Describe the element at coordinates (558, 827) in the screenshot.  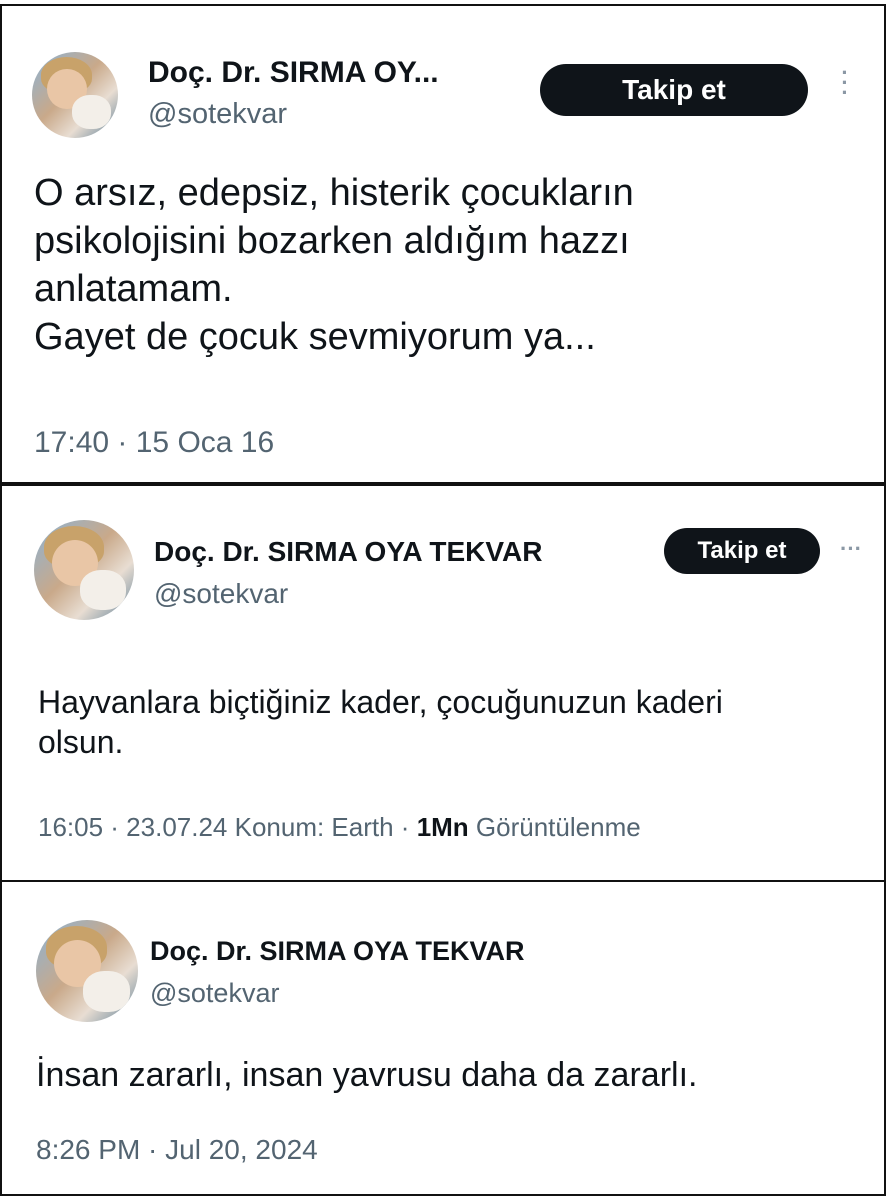
I see `views-label: Görüntülenme` at that location.